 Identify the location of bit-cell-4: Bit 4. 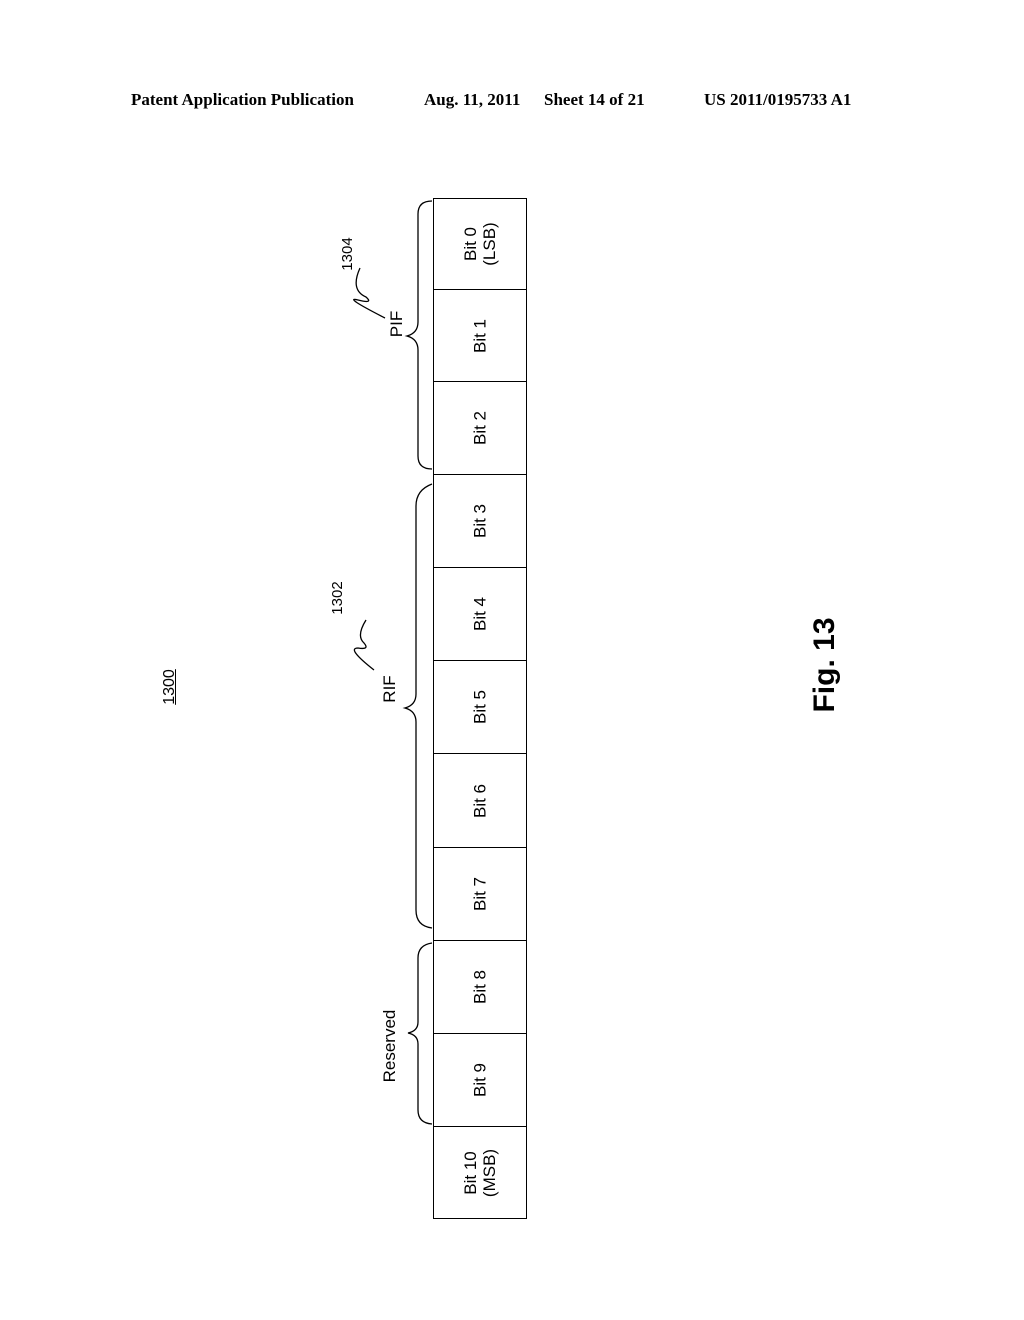
(480, 614).